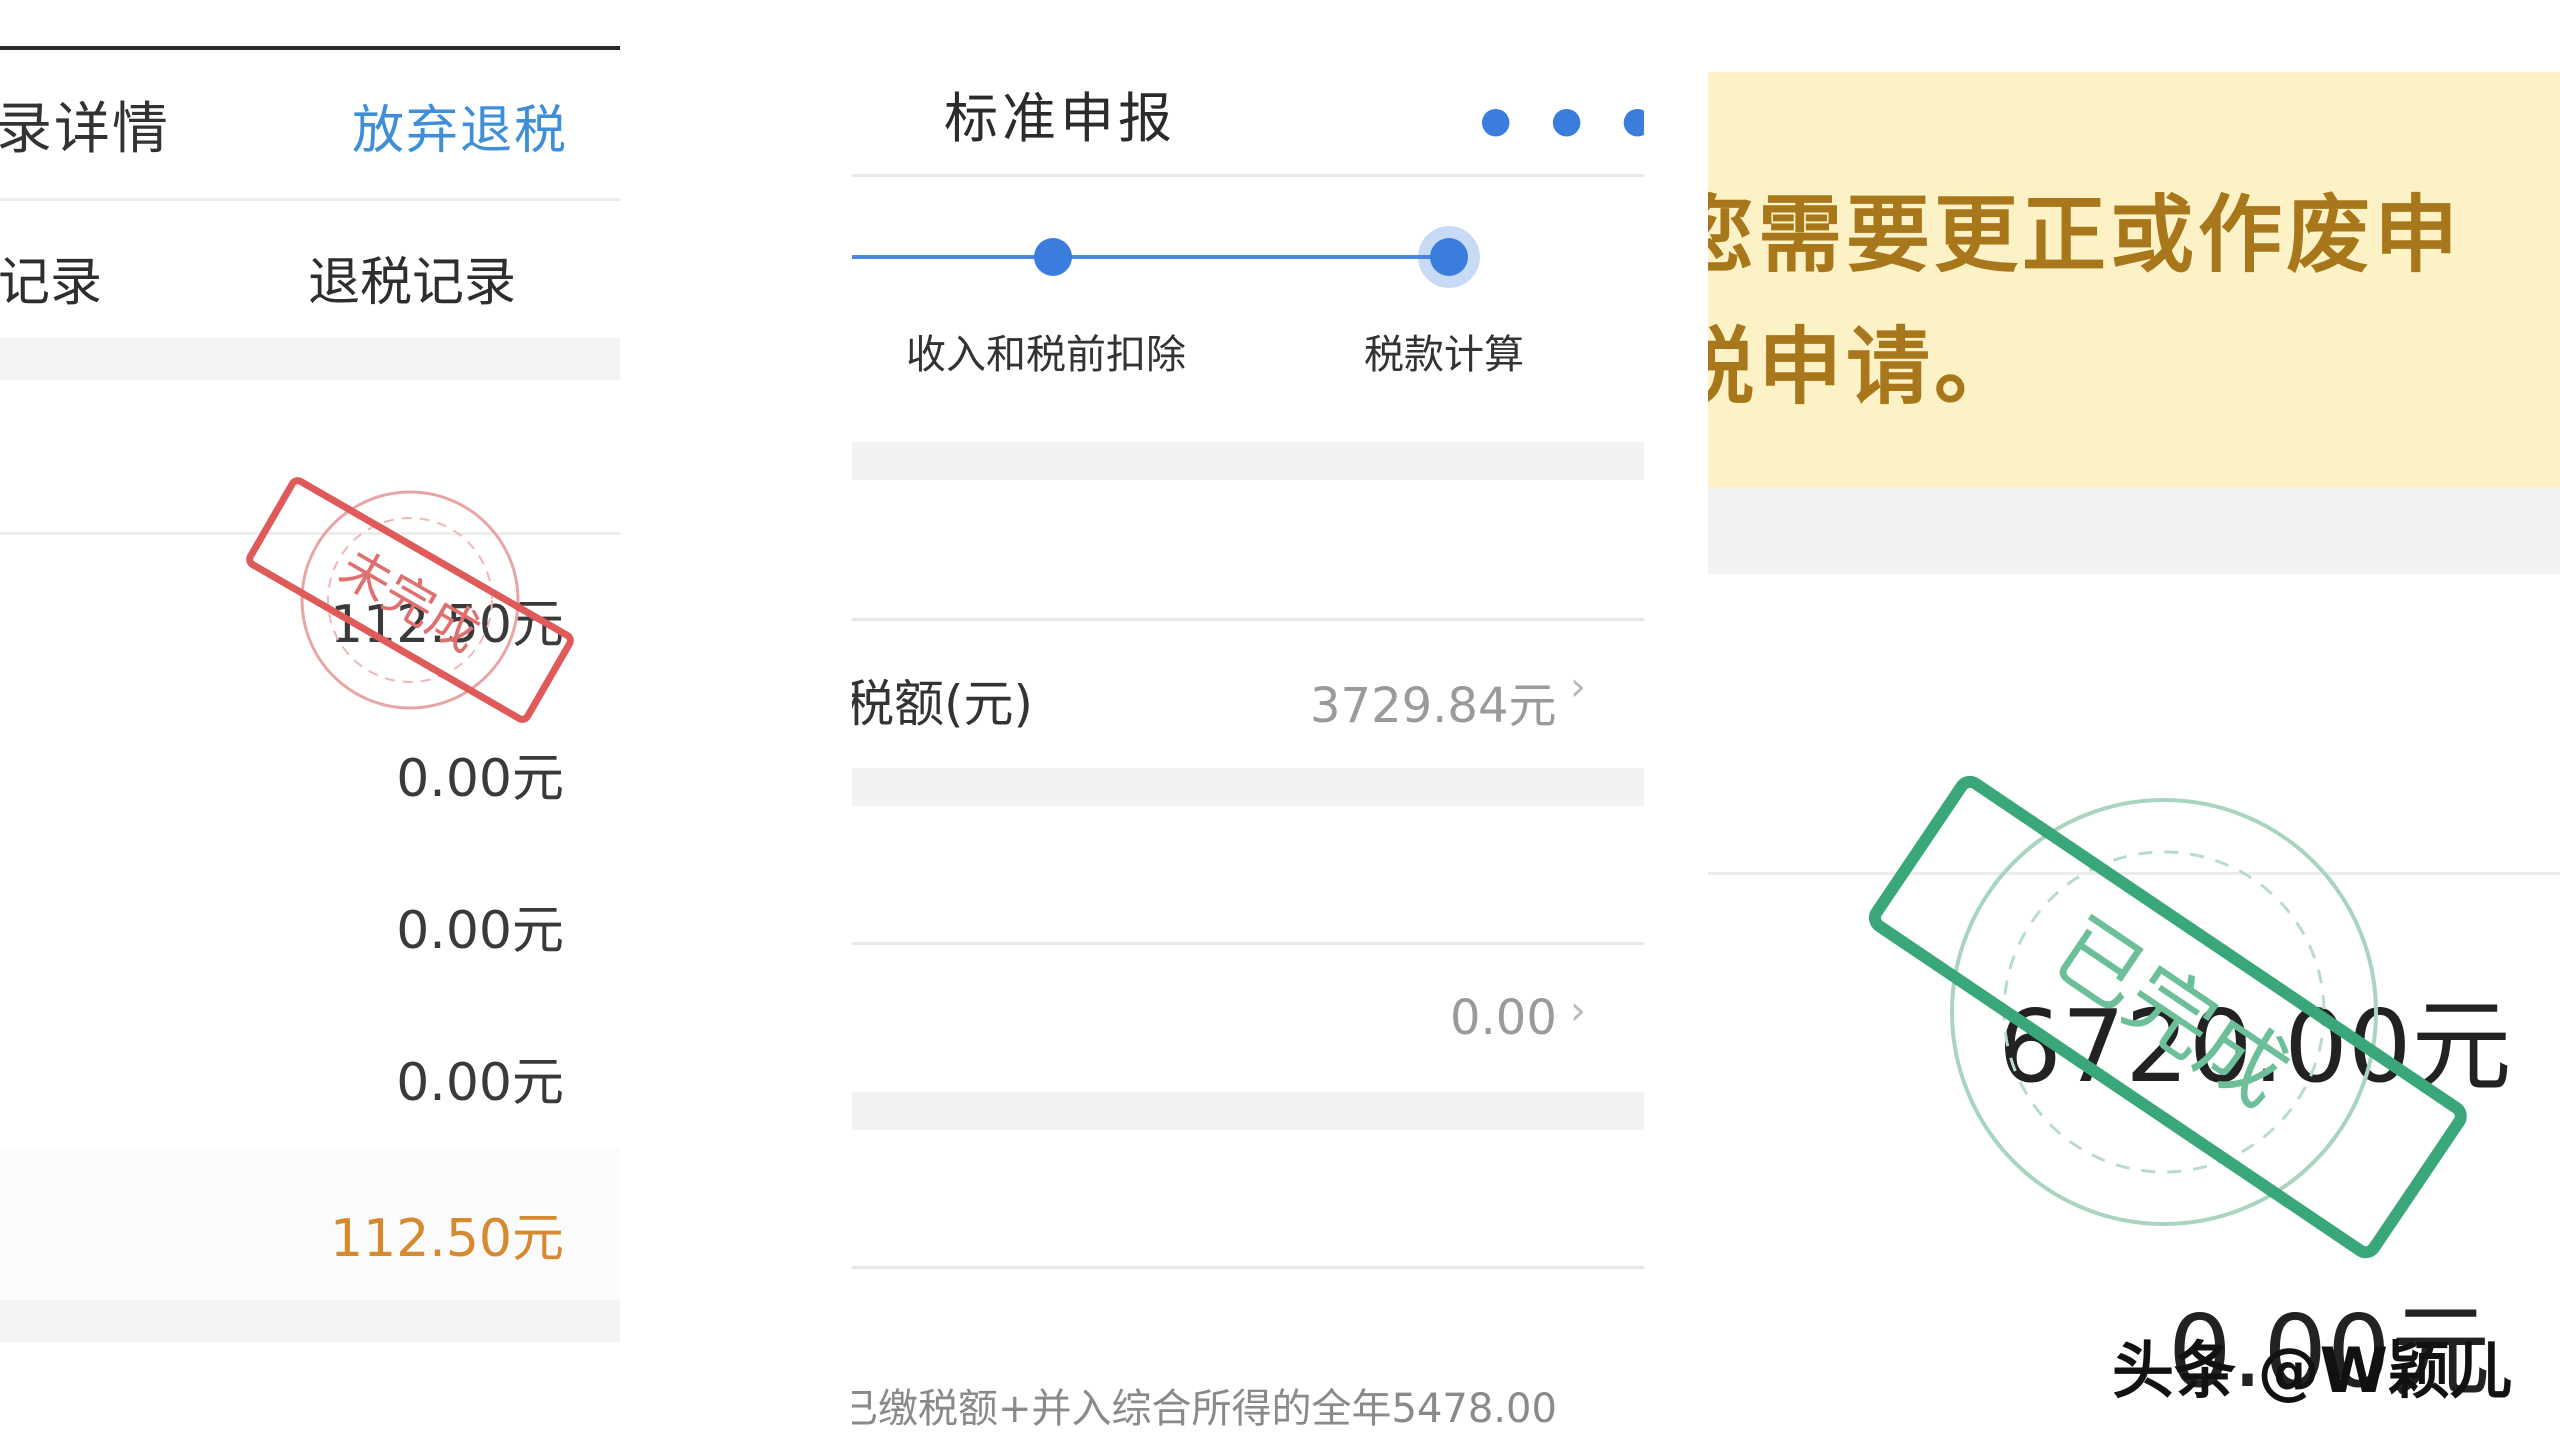 The image size is (2560, 1442). I want to click on abandon-refund-link: 放弃退税, so click(460, 125).